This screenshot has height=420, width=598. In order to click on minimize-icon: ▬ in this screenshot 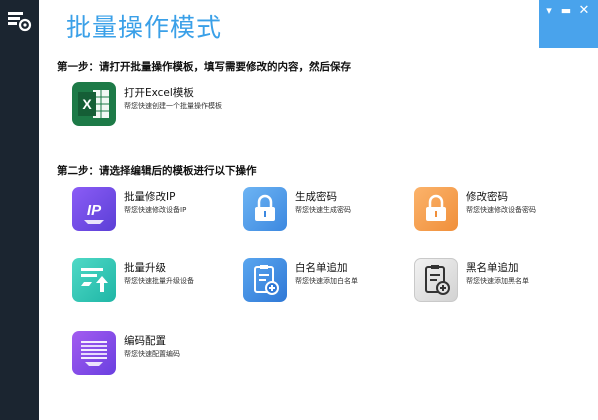, I will do `click(566, 11)`.